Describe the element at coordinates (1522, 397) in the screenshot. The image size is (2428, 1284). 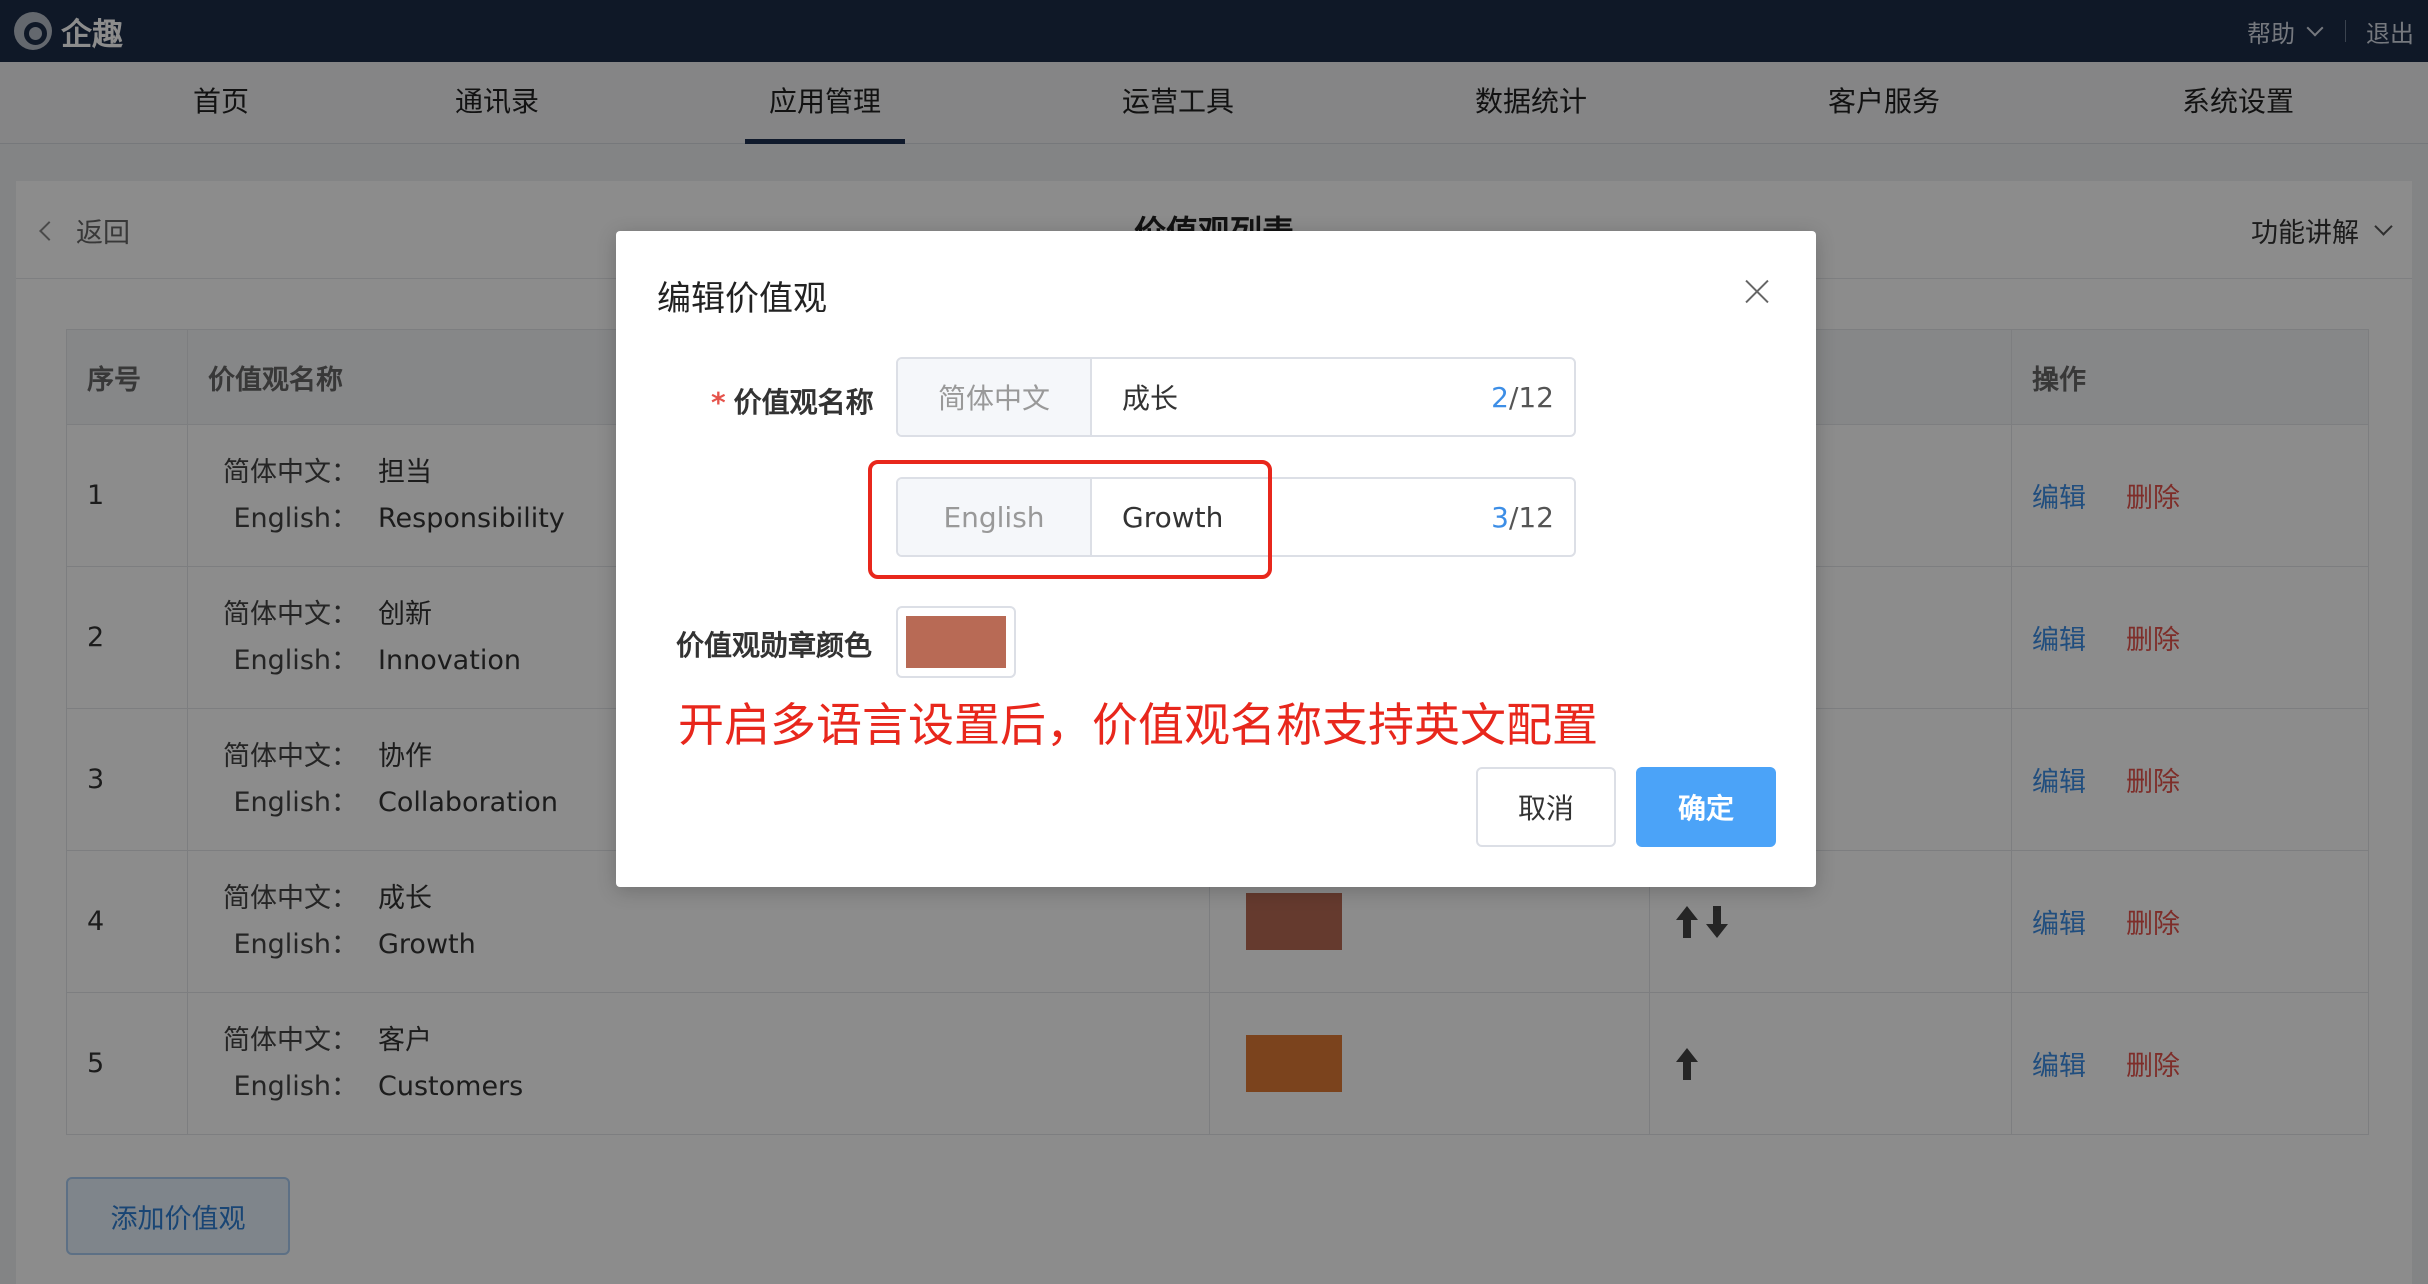
I see `char-counter: 2/12` at that location.